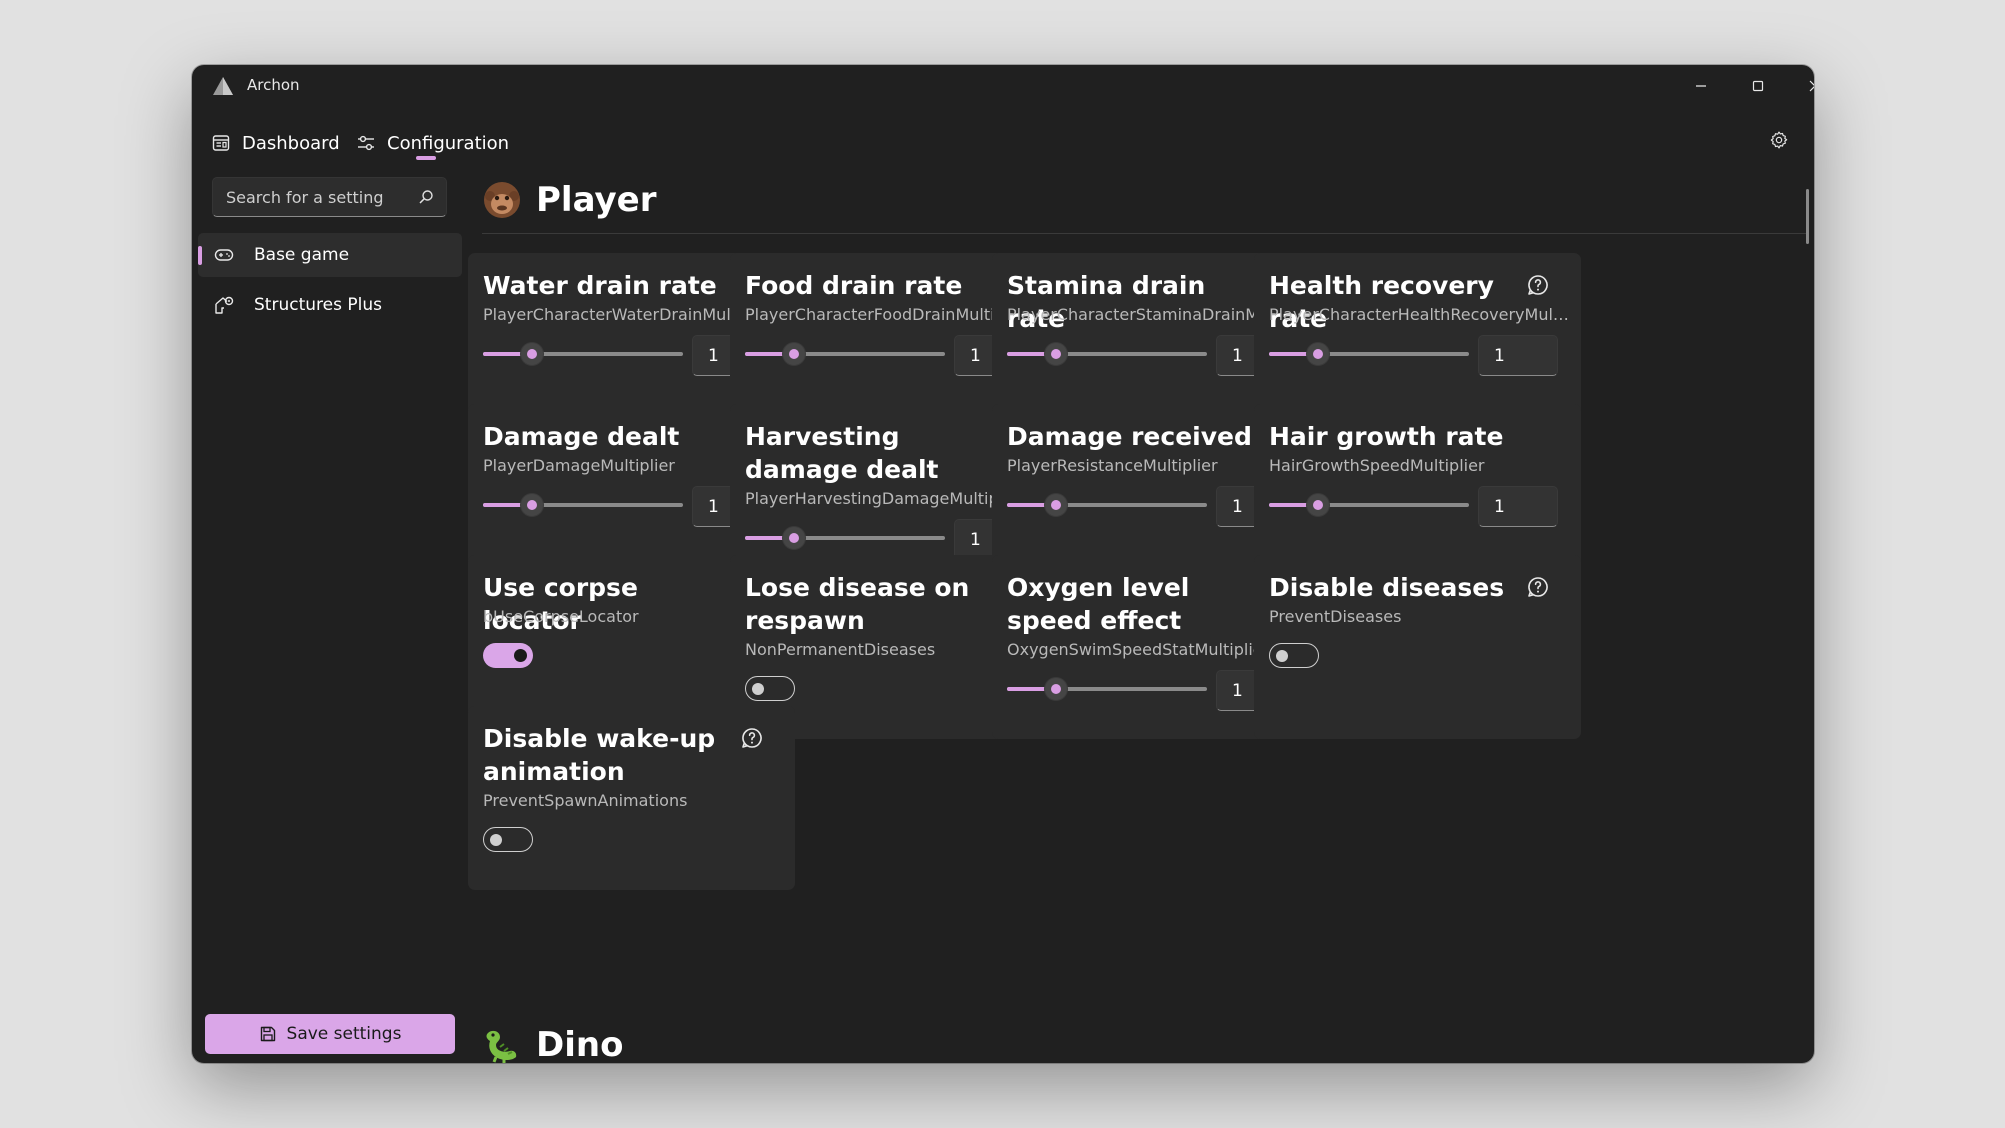  Describe the element at coordinates (221, 143) in the screenshot. I see `dashboard-icon` at that location.